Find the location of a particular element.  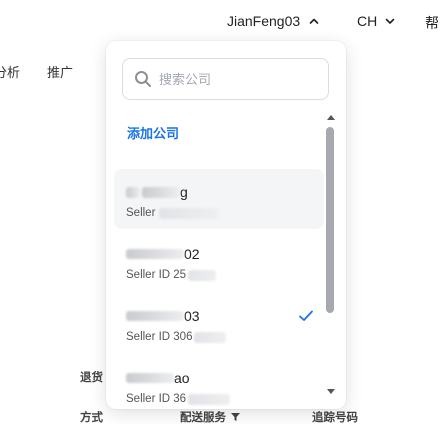

list-item: g Seller is located at coordinates (219, 199).